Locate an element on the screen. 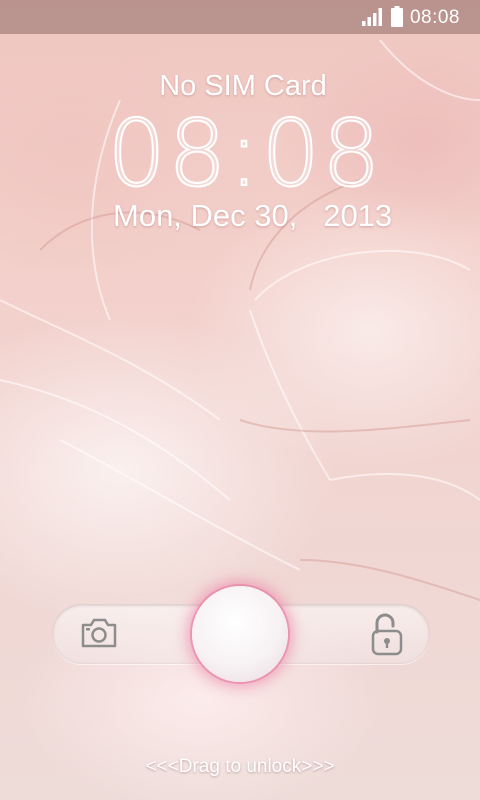  clock: 08:08 is located at coordinates (244, 153).